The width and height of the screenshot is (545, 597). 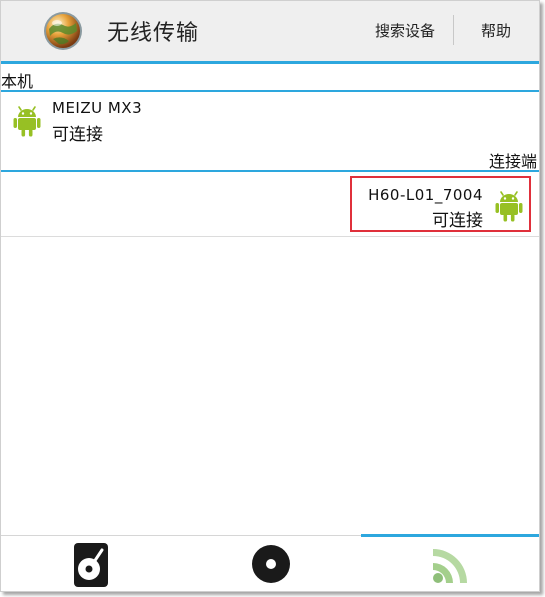 I want to click on tab-phone, so click(x=91, y=564).